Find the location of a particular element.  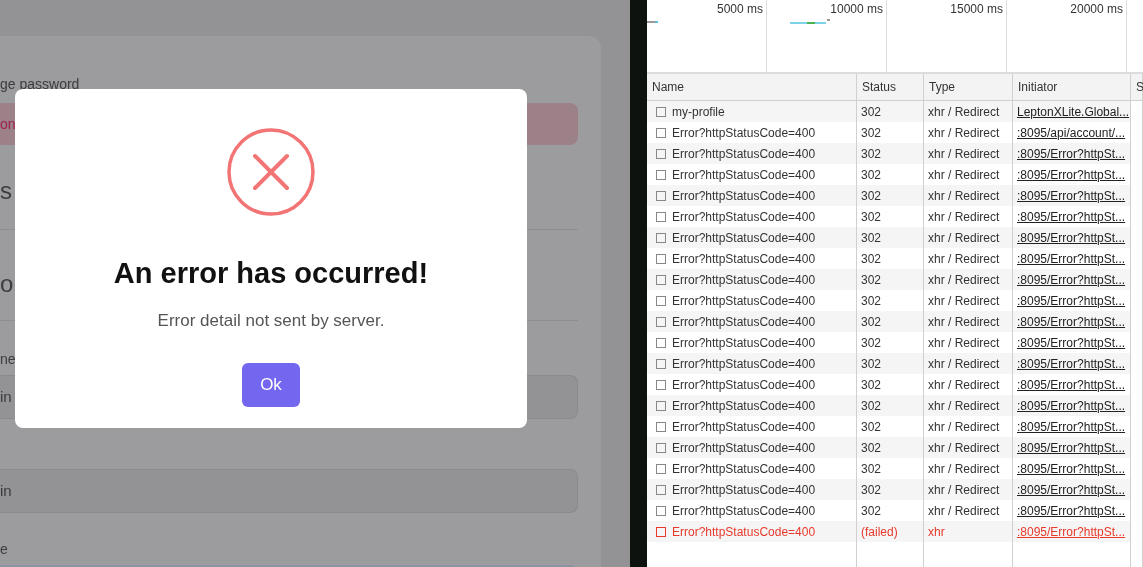

table-cell: (failed) is located at coordinates (890, 531).